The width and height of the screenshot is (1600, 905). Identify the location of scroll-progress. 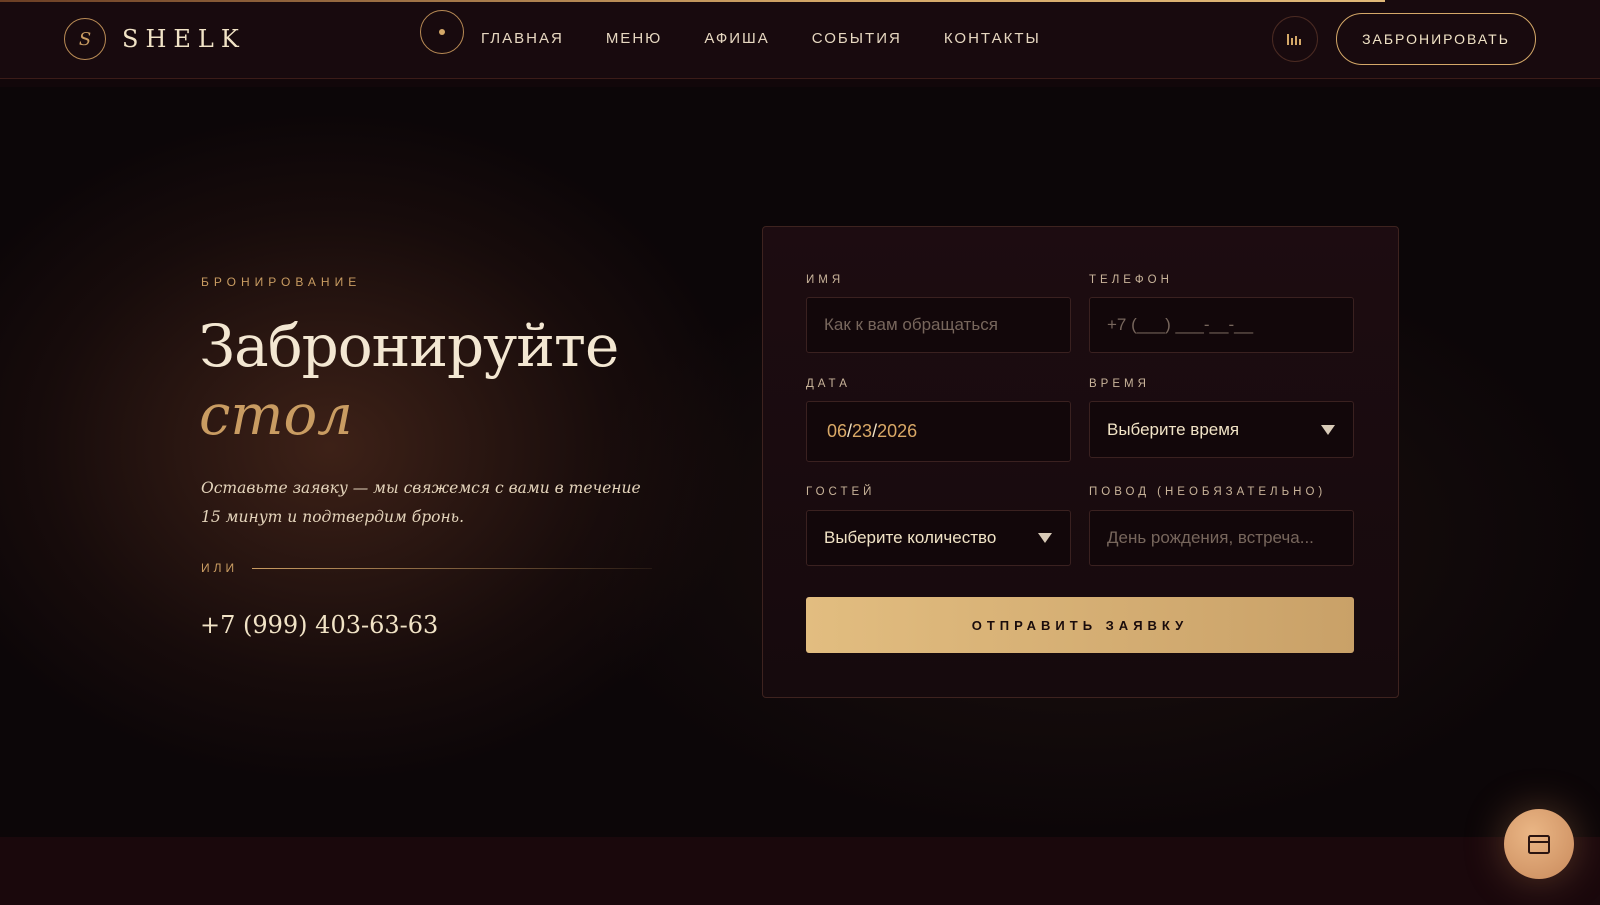
(692, 1).